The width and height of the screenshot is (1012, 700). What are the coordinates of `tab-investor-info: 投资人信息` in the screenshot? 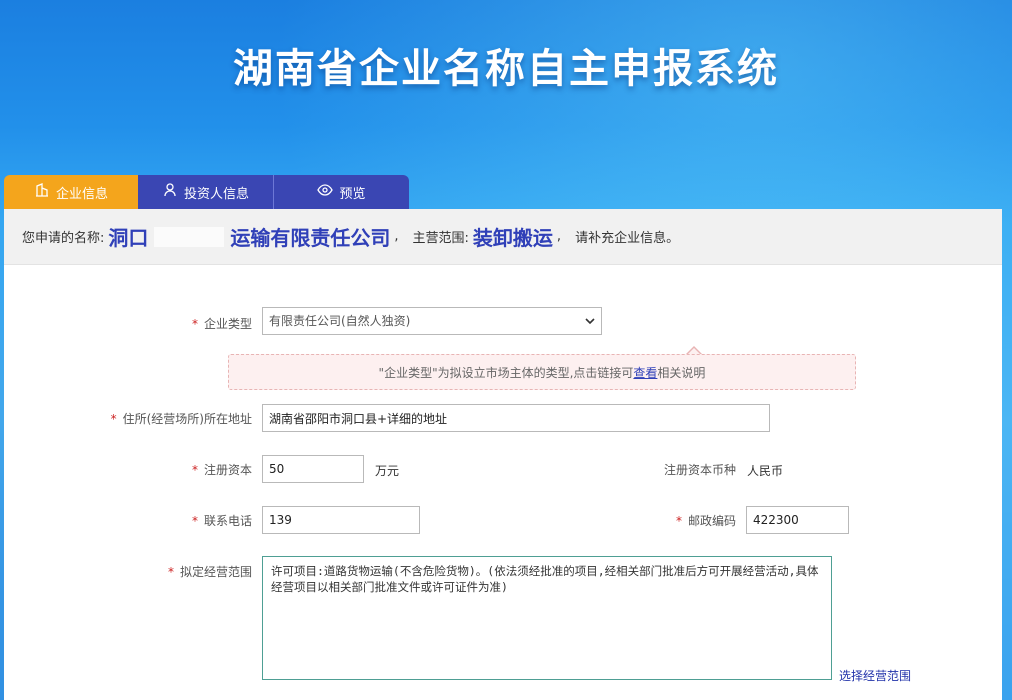 It's located at (205, 192).